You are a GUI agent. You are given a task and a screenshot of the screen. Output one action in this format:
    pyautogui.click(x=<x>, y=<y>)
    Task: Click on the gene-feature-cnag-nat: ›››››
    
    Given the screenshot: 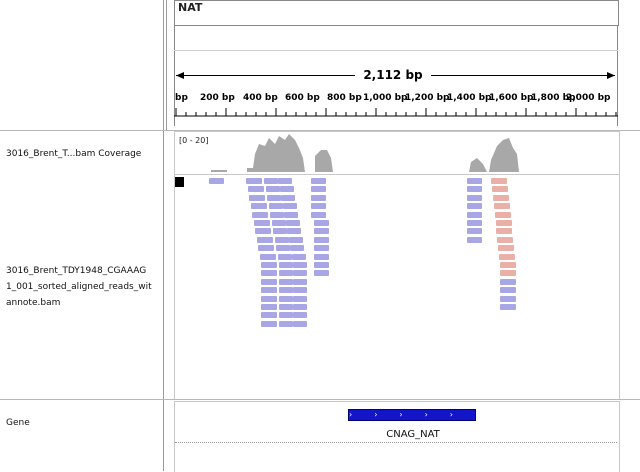 What is the action you would take?
    pyautogui.click(x=412, y=415)
    